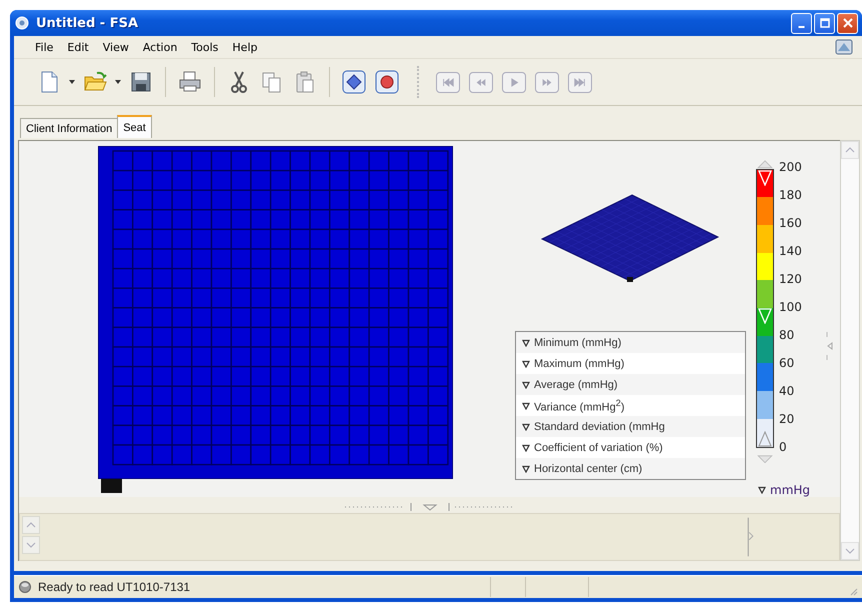 The image size is (862, 604). What do you see at coordinates (599, 426) in the screenshot?
I see `statistic-label: Standard deviation (mmHg` at bounding box center [599, 426].